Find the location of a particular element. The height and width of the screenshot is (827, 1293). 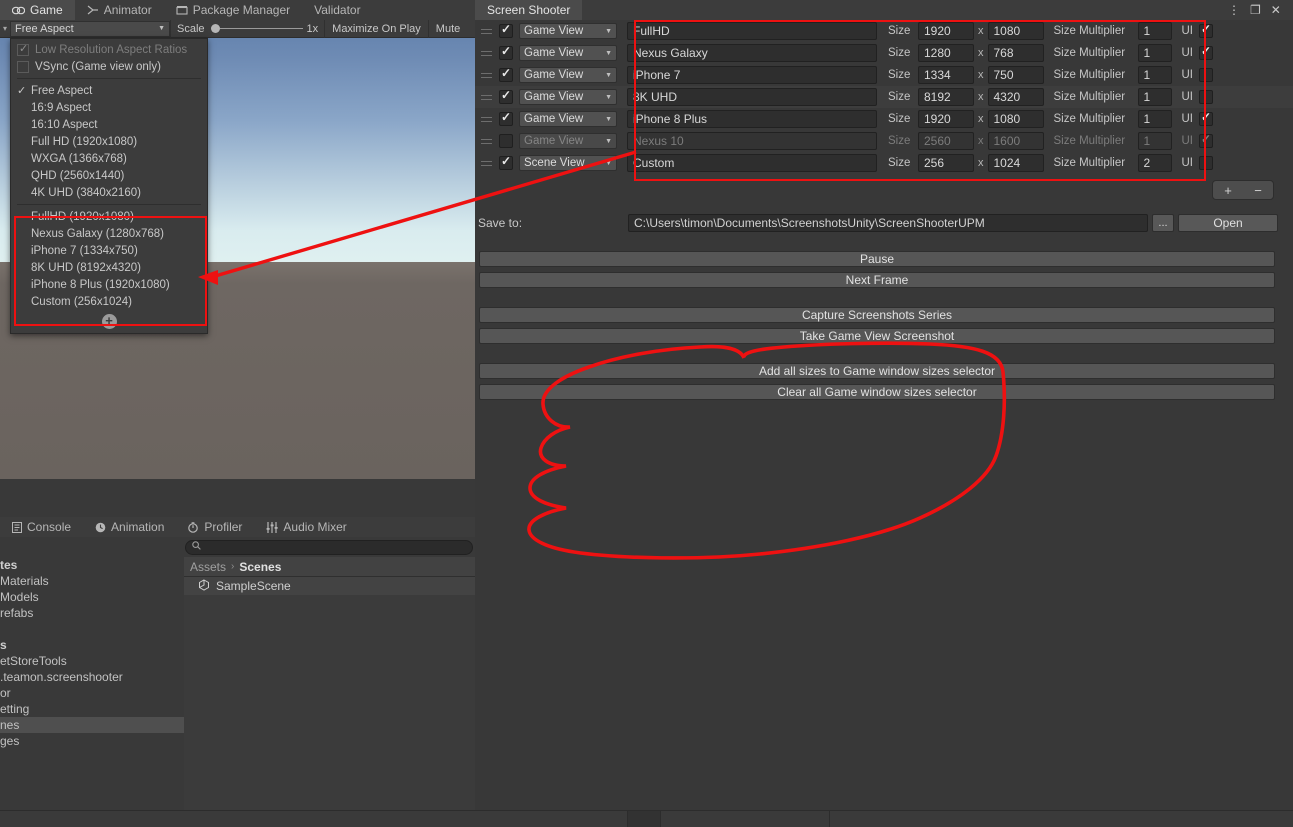

preset-name-input: Nexus 10 is located at coordinates (752, 141).